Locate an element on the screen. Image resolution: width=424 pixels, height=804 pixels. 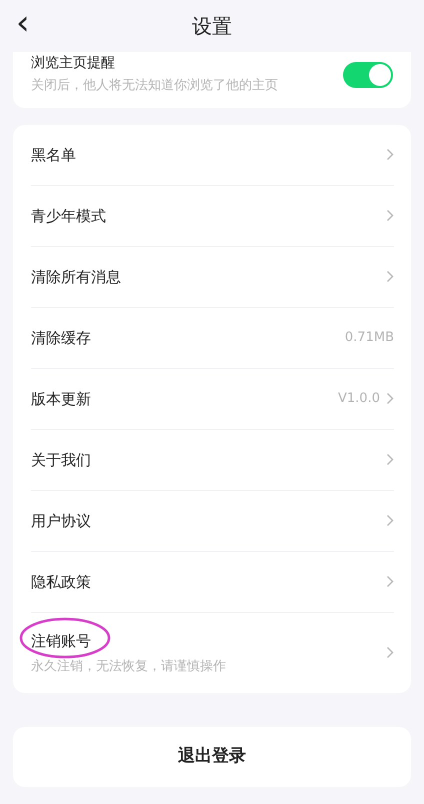
row-value: V1.0.0 is located at coordinates (359, 399).